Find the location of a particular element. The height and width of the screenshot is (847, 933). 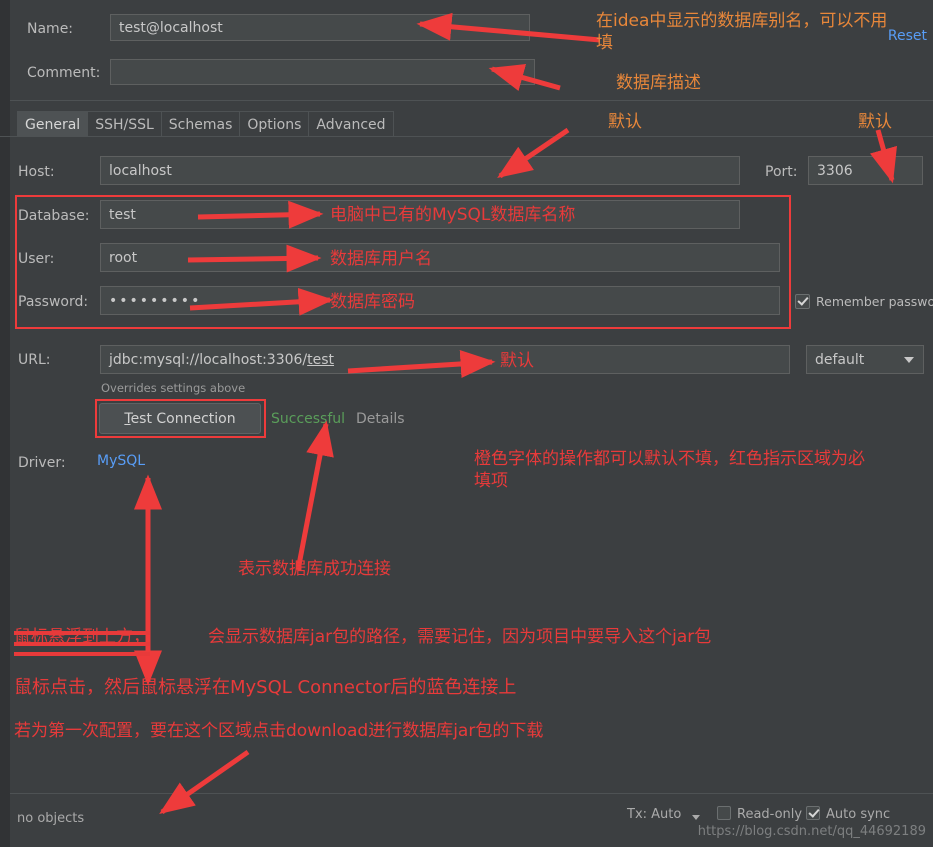

annotation-url-note: 默认 is located at coordinates (517, 361).